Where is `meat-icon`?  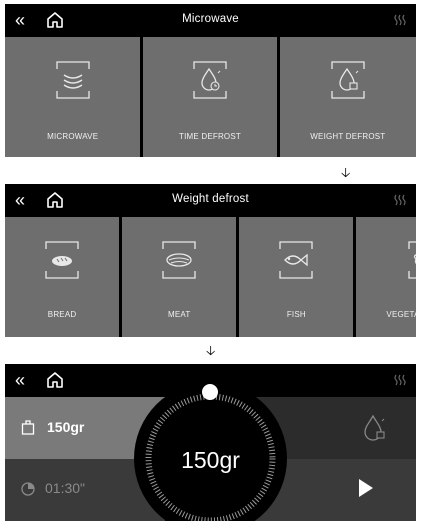 meat-icon is located at coordinates (179, 260).